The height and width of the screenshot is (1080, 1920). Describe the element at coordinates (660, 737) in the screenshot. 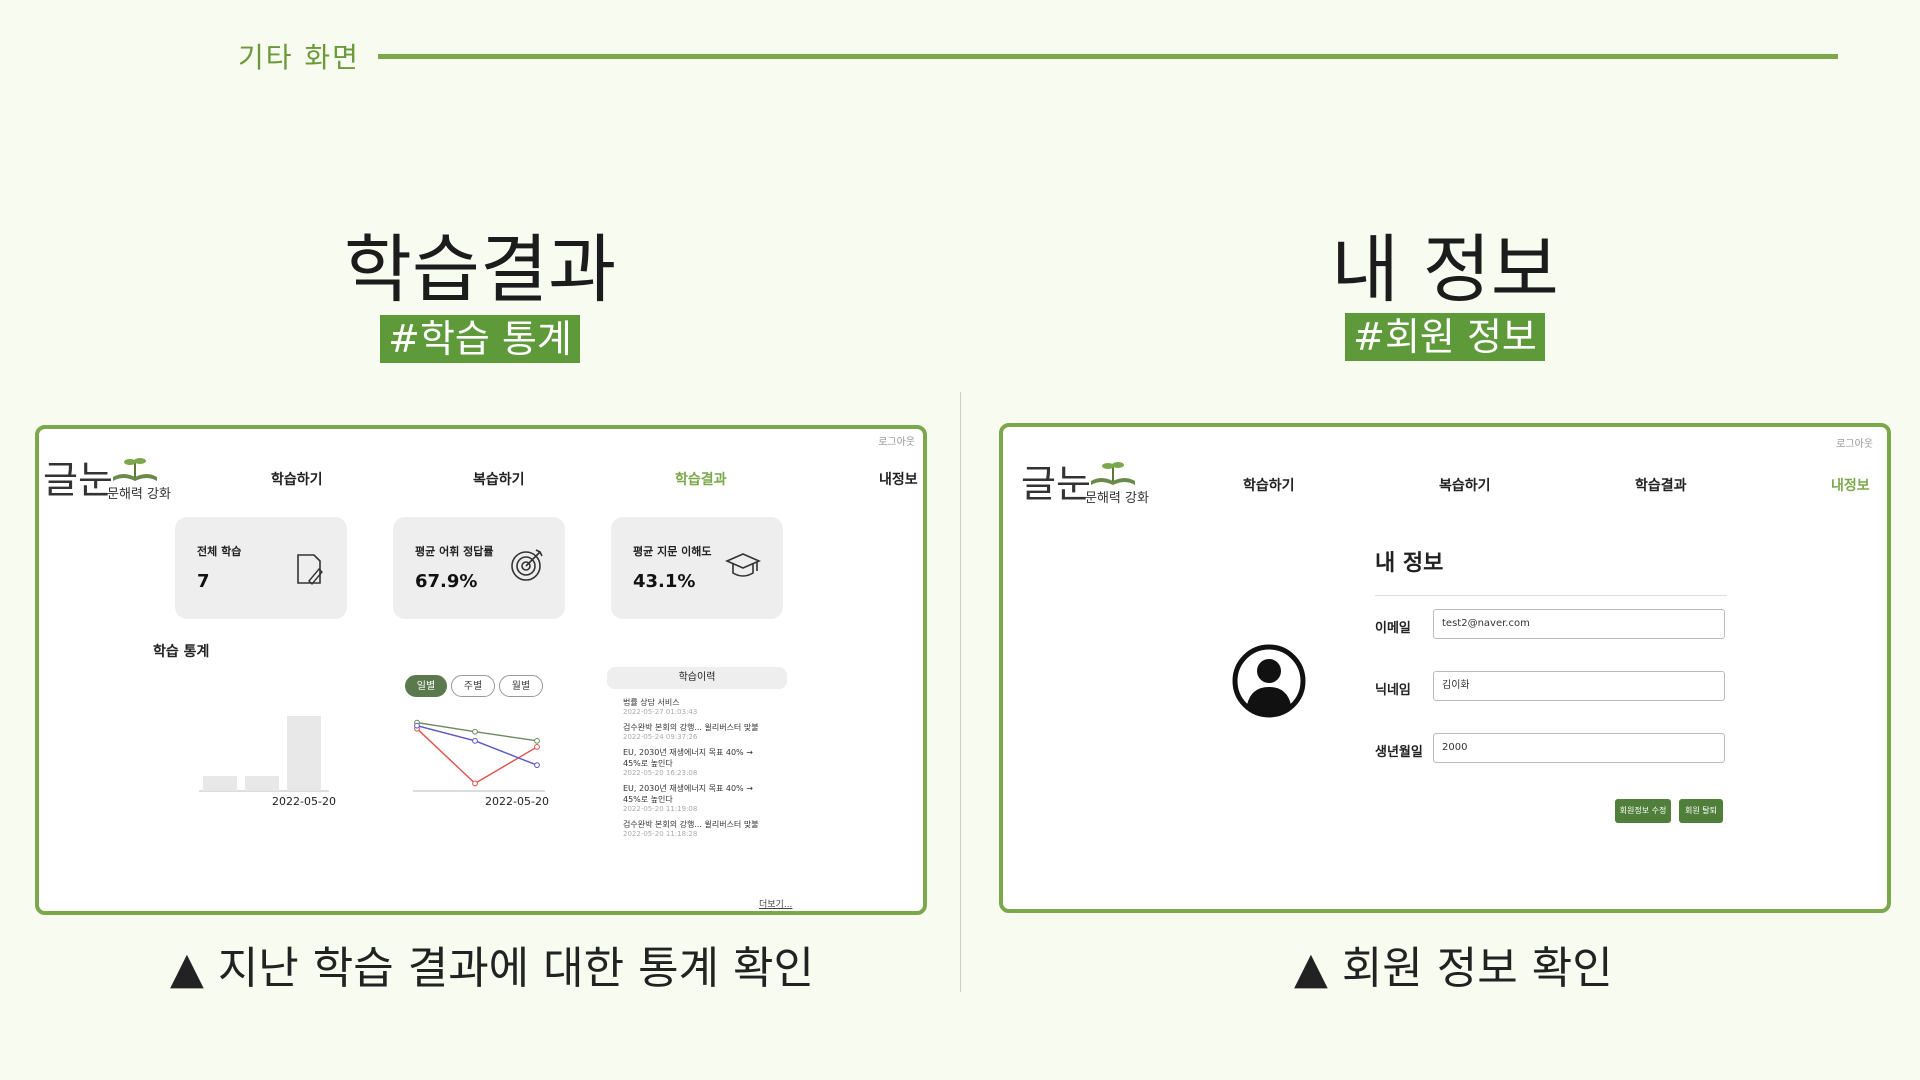

I see `history-item-date: 2022-05-24 09:37:26` at that location.